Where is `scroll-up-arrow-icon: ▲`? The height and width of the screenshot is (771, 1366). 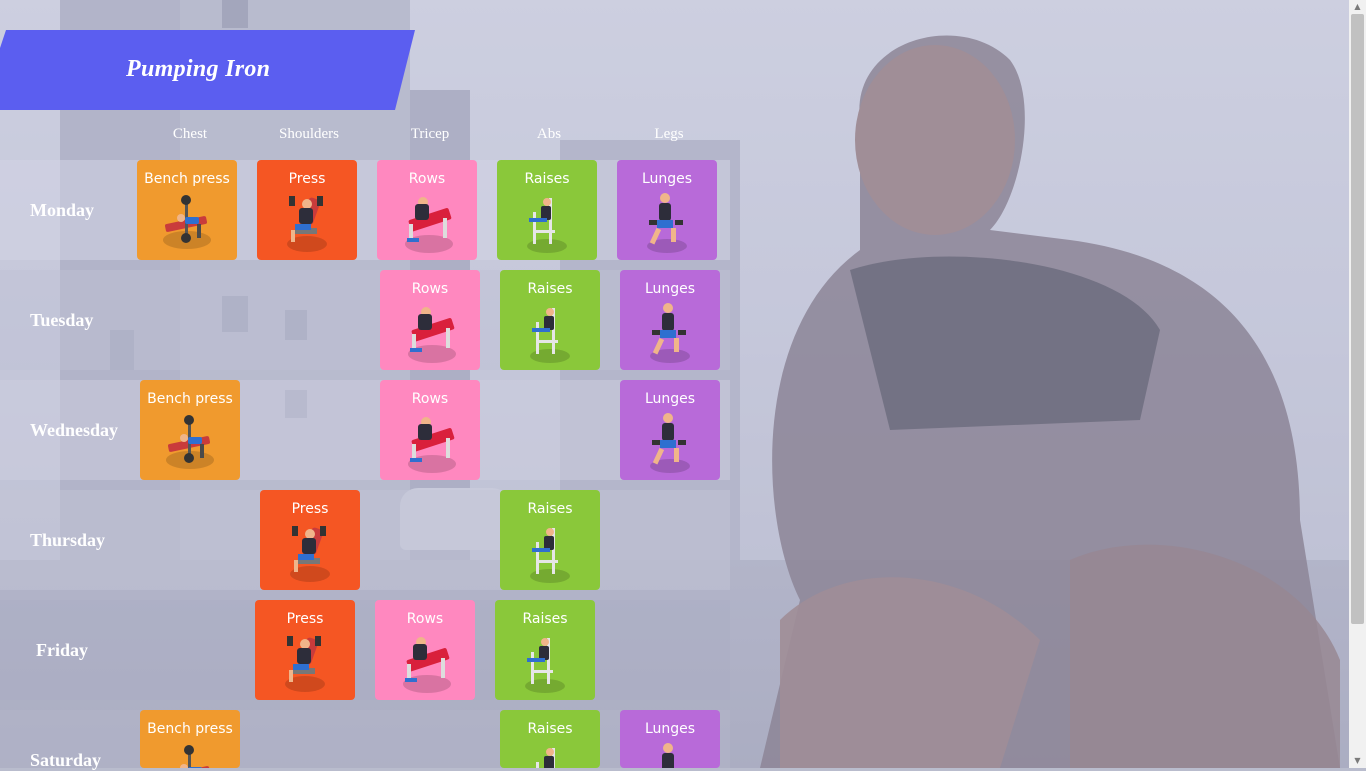
scroll-up-arrow-icon: ▲ is located at coordinates (1357, 7).